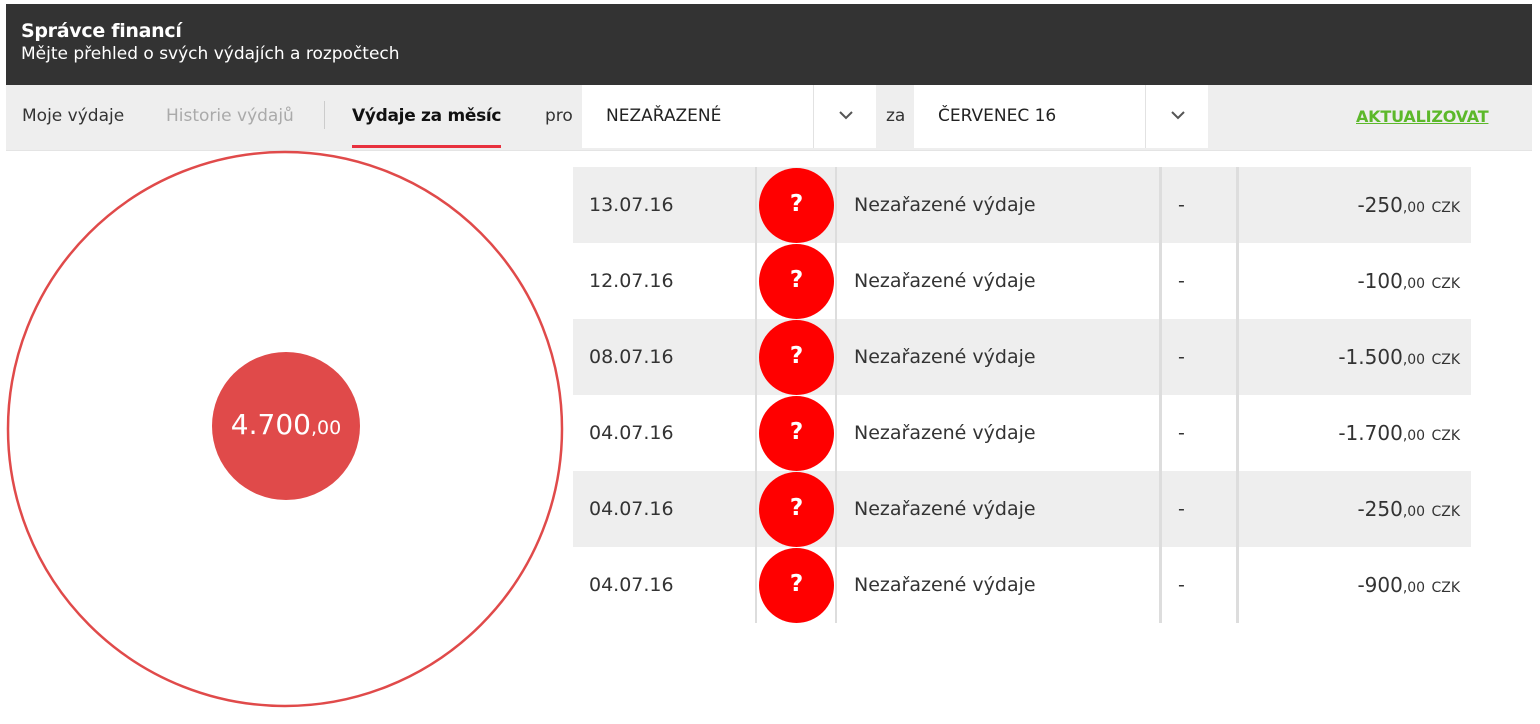  What do you see at coordinates (427, 116) in the screenshot?
I see `tab-monthly-expenses: Výdaje za měsíc` at bounding box center [427, 116].